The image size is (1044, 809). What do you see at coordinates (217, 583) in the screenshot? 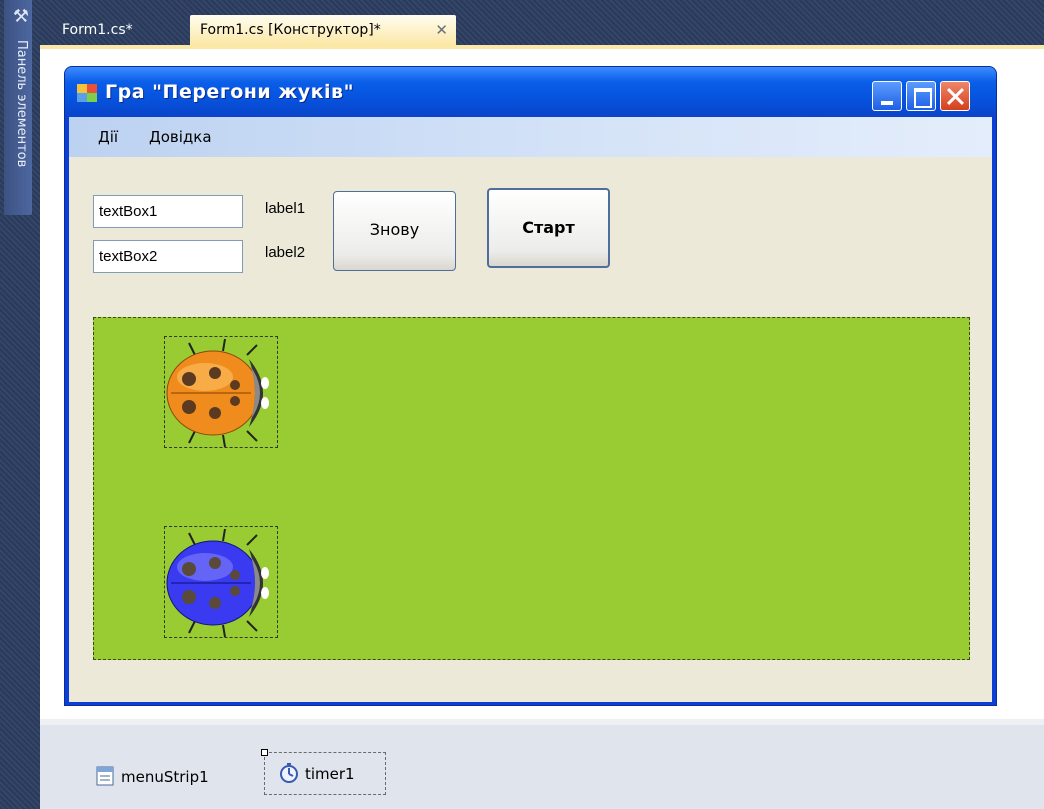
I see `blue-ladybug-icon` at bounding box center [217, 583].